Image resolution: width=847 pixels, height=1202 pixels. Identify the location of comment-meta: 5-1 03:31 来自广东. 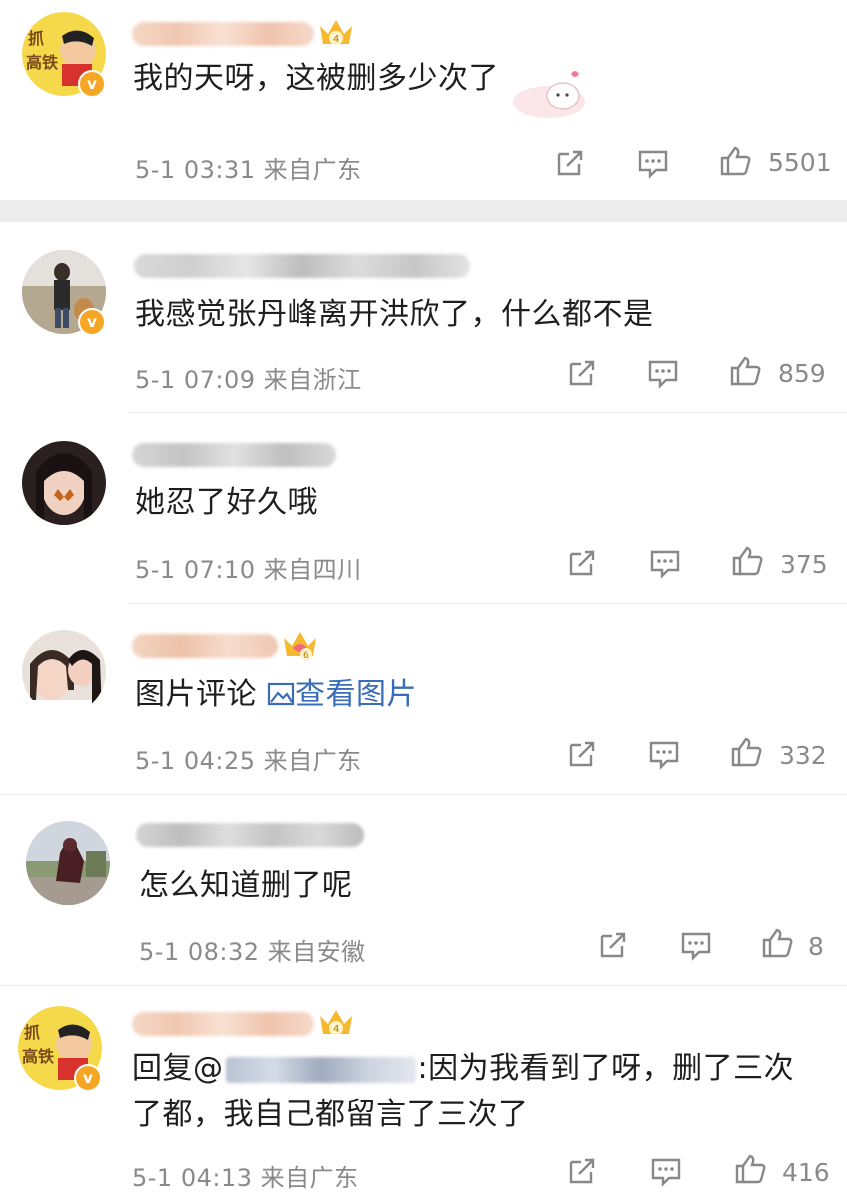
(248, 167).